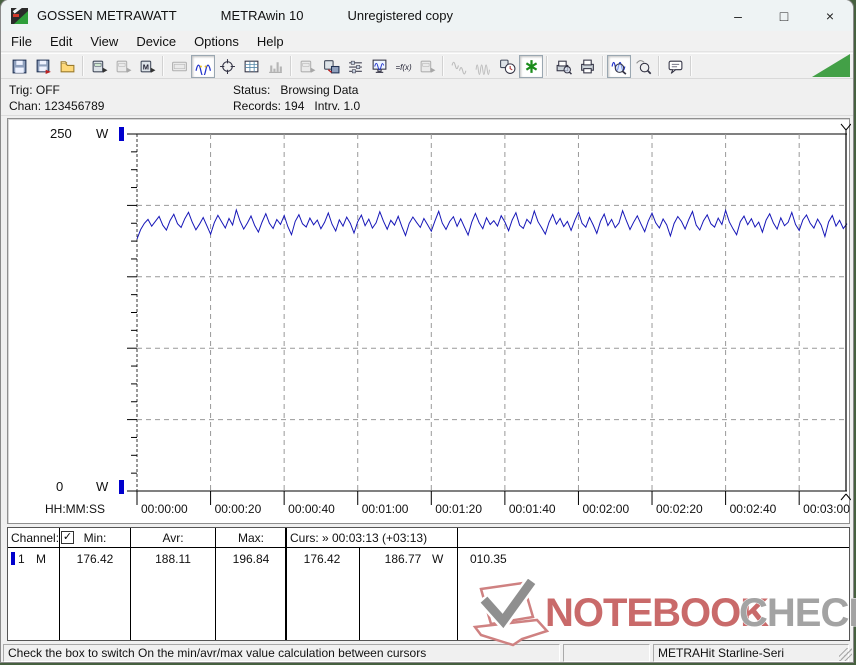 This screenshot has width=856, height=665. What do you see at coordinates (427, 41) in the screenshot?
I see `menu-bar: File Edit View Device Options Help` at bounding box center [427, 41].